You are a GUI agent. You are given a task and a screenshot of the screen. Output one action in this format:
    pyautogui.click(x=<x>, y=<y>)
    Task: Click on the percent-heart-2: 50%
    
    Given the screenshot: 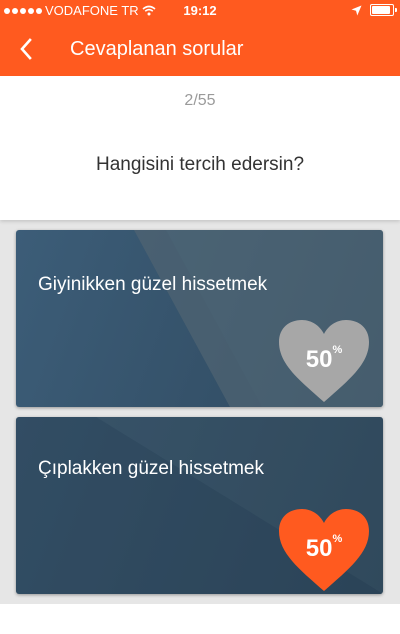 What is the action you would take?
    pyautogui.click(x=324, y=550)
    